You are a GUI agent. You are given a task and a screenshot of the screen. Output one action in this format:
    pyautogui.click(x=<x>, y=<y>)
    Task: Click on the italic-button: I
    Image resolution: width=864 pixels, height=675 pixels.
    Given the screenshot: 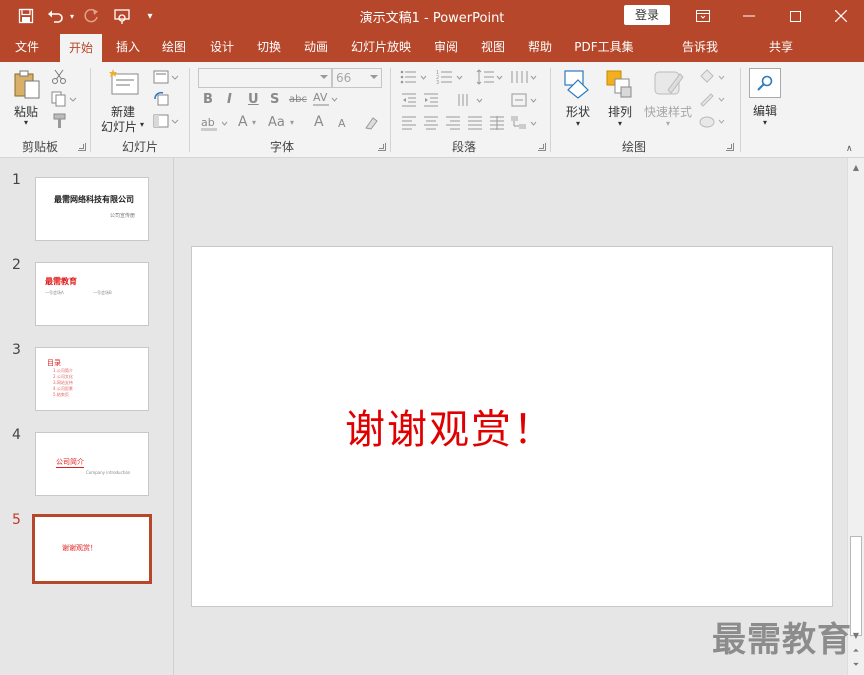 What is the action you would take?
    pyautogui.click(x=229, y=99)
    